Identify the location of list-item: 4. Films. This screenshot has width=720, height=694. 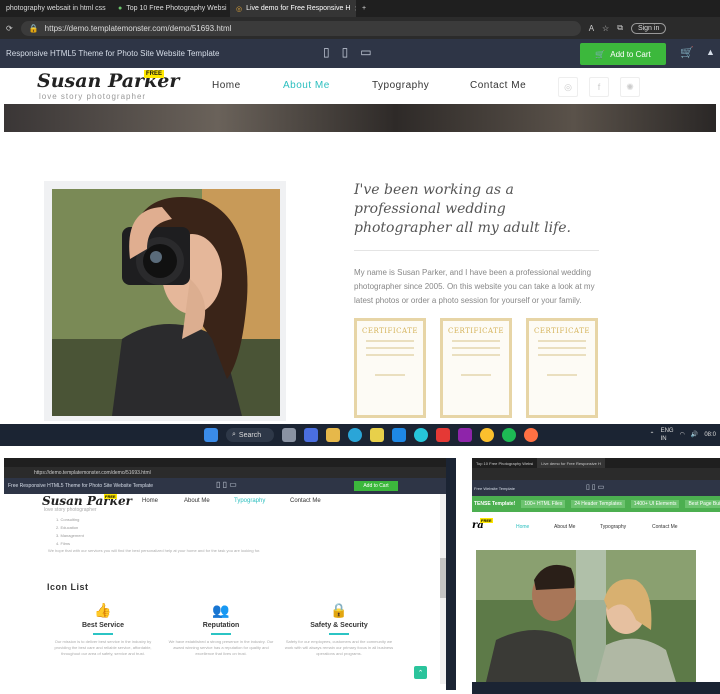
(63, 543).